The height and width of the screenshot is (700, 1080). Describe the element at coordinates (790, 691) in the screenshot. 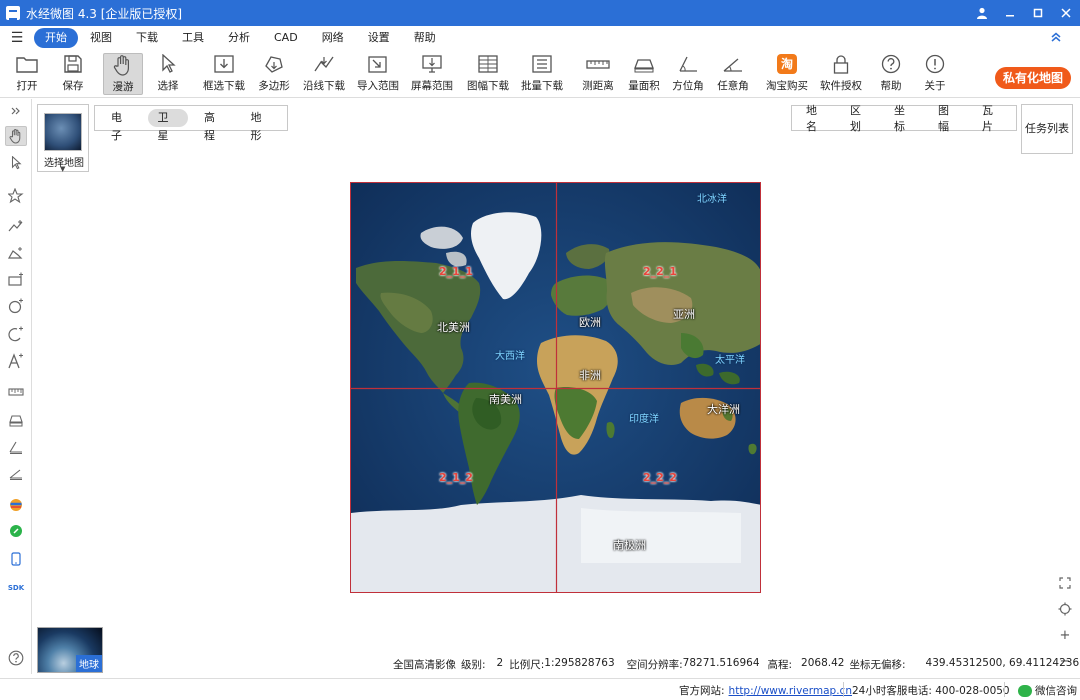

I see `website-link: http://www.rivermap.cn` at that location.